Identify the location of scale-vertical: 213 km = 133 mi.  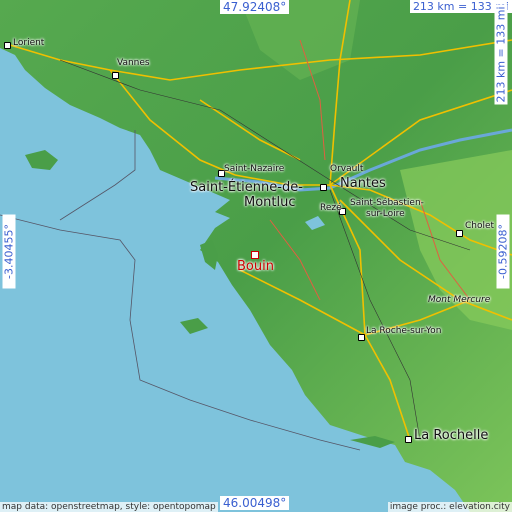
(501, 54).